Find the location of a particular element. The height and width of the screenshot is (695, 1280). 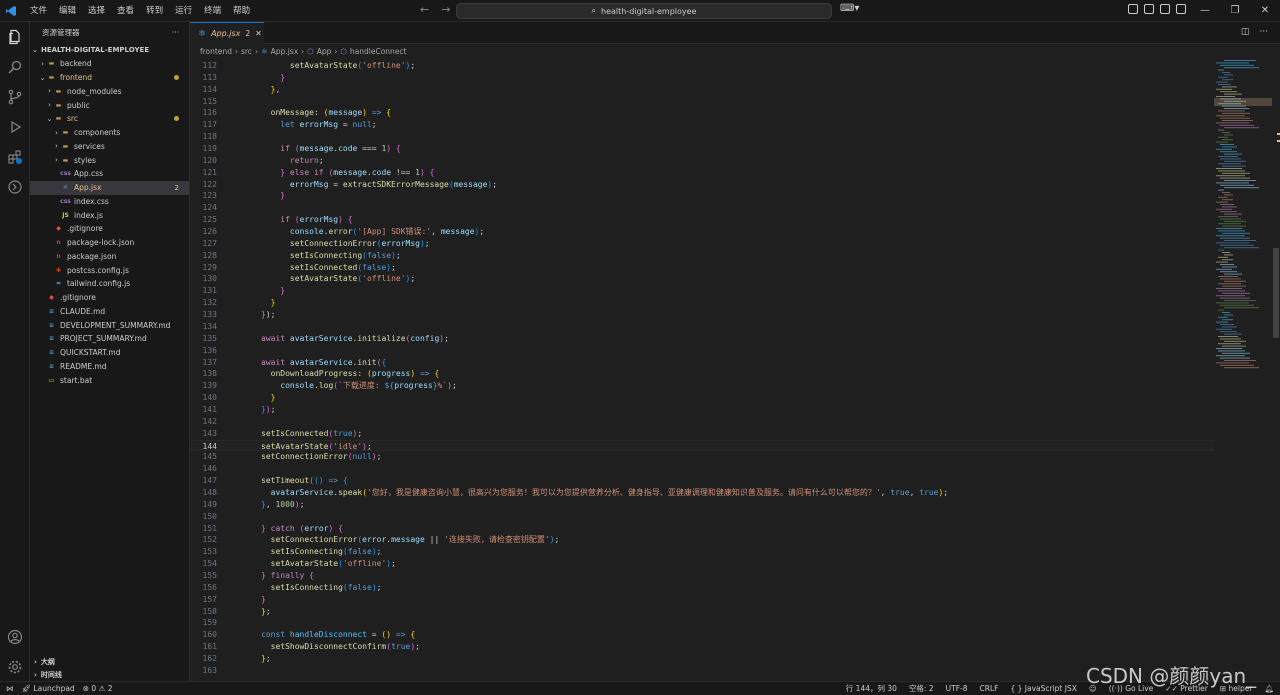

code-line: 120 return; is located at coordinates (702, 161).